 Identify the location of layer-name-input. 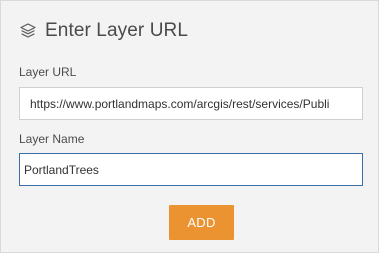
(191, 169).